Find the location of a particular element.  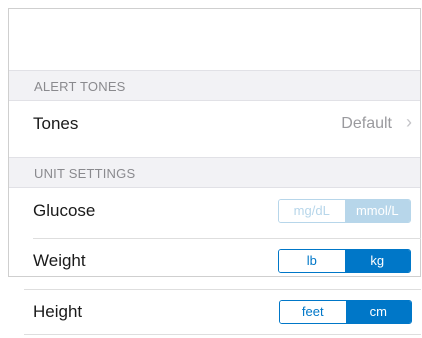

glucose-option-mmoll: mmol/L is located at coordinates (377, 211).